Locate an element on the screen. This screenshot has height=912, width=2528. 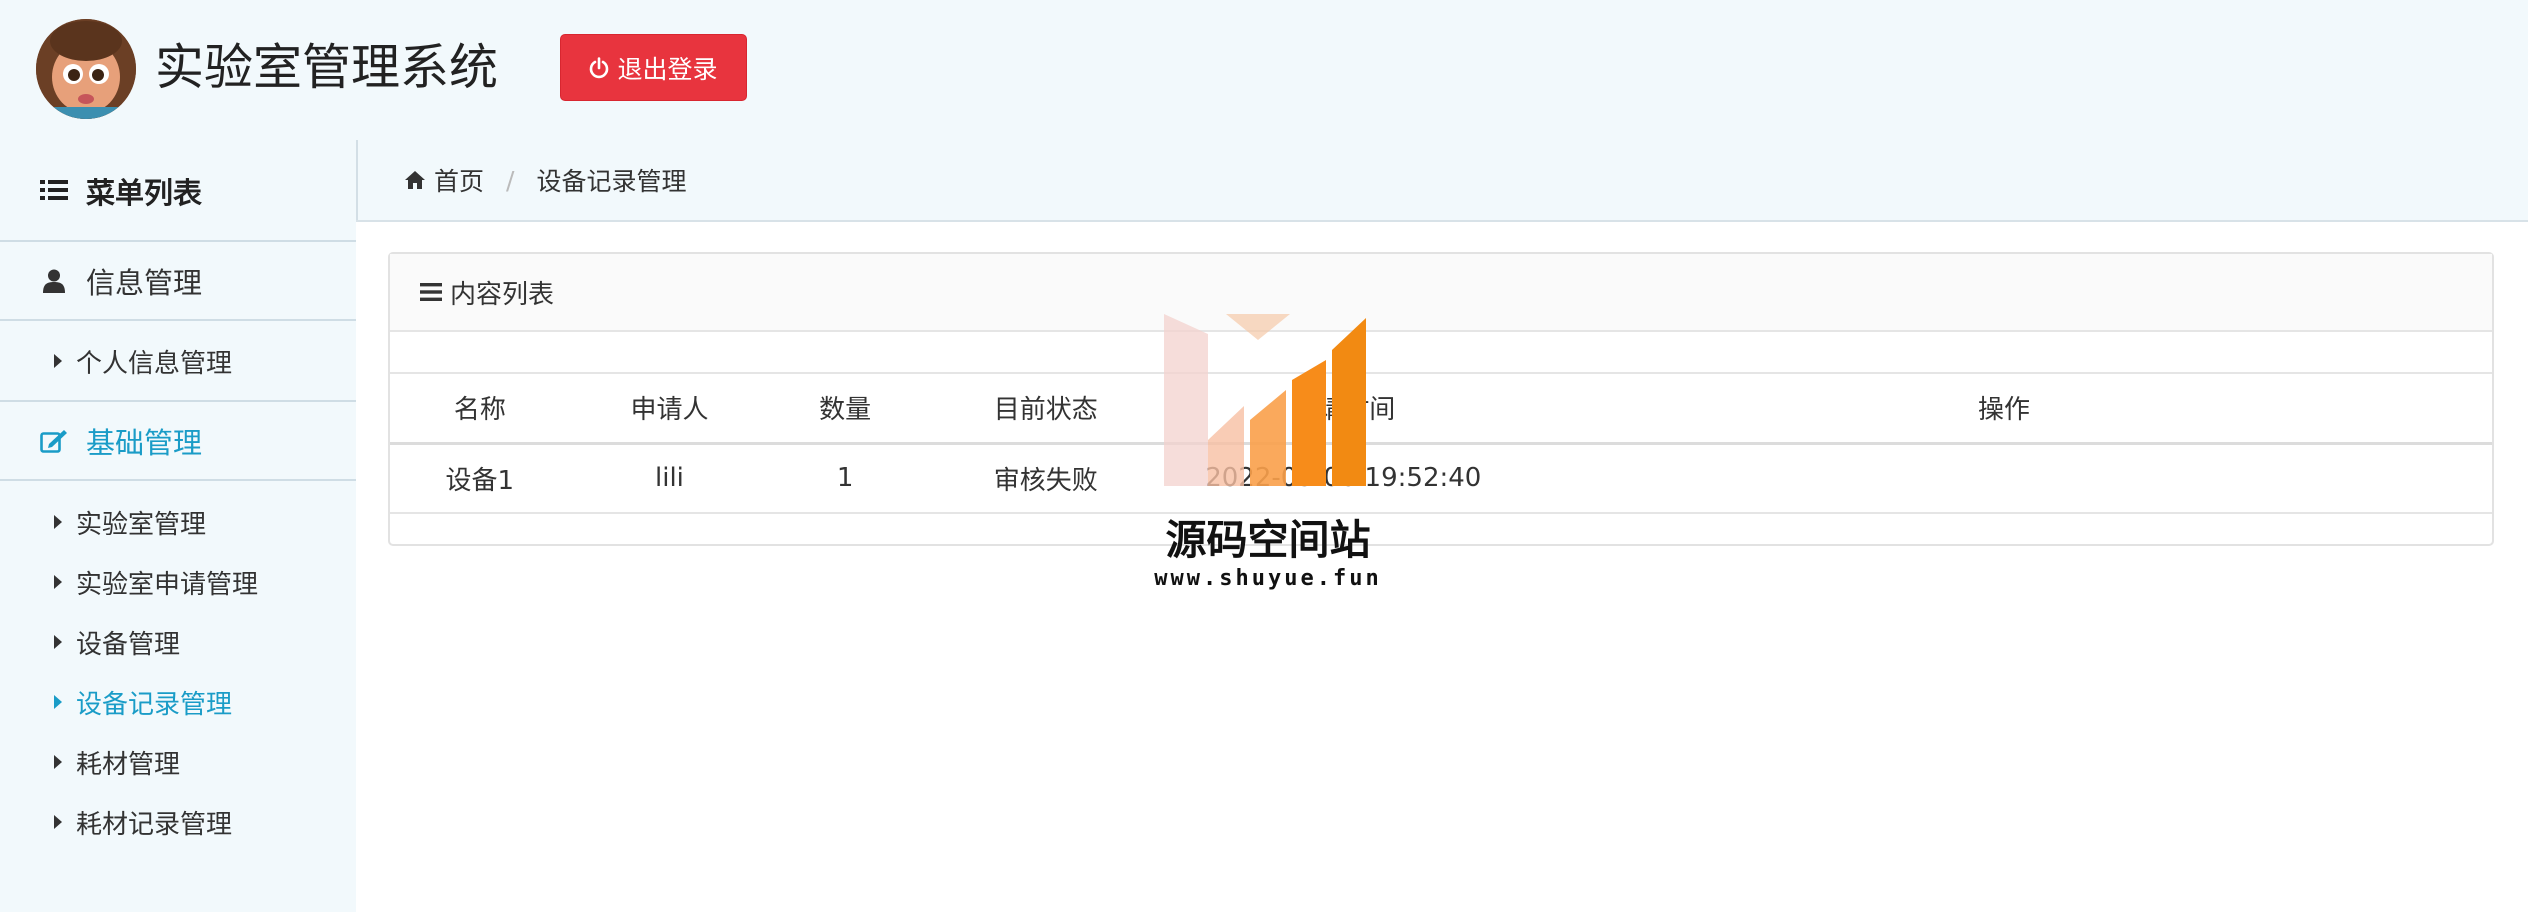
sidebar-item-consumable-records: 耗材记录管理 is located at coordinates (178, 822).